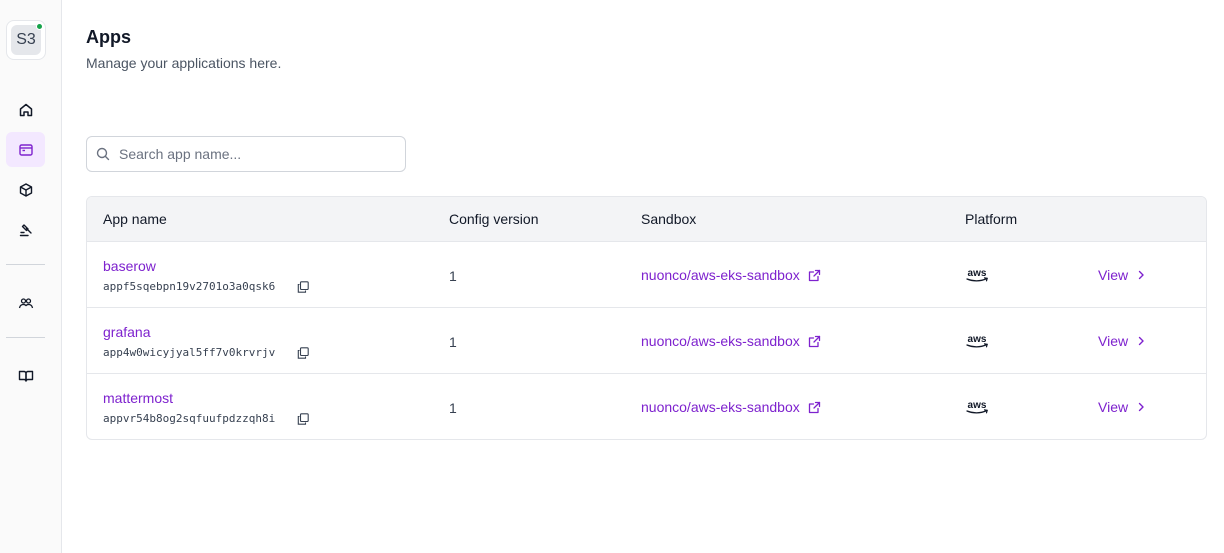 This screenshot has height=553, width=1224. I want to click on sidebar: S3, so click(31, 276).